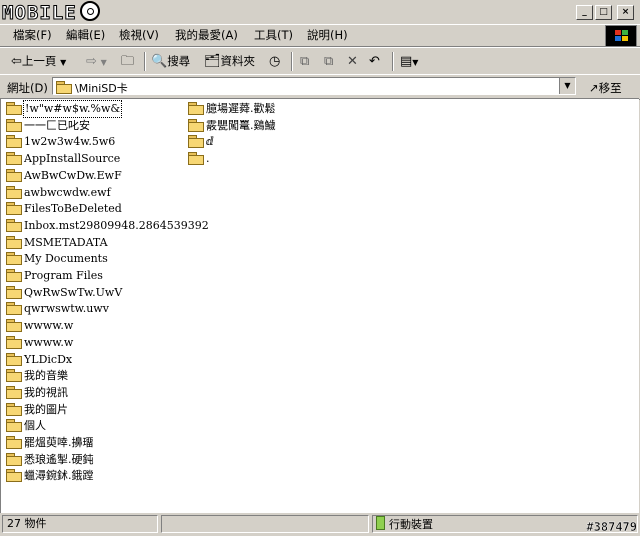 Image resolution: width=640 pixels, height=536 pixels. Describe the element at coordinates (210, 142) in the screenshot. I see `list-item-label: ⅆ` at that location.